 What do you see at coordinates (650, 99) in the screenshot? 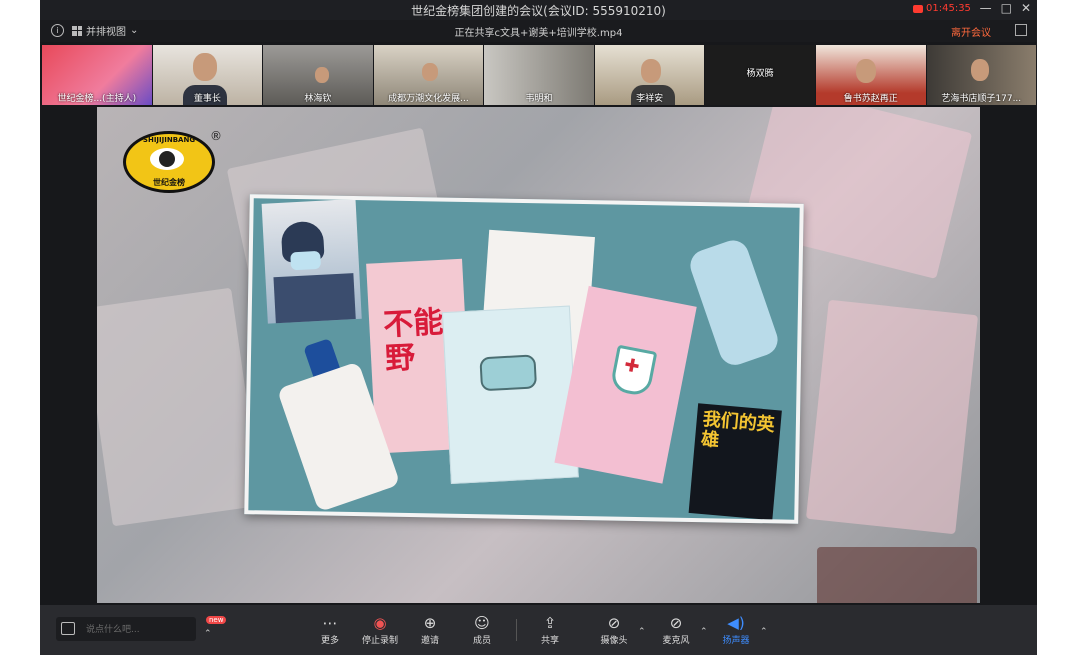
I see `participant-name: 李祥安` at bounding box center [650, 99].